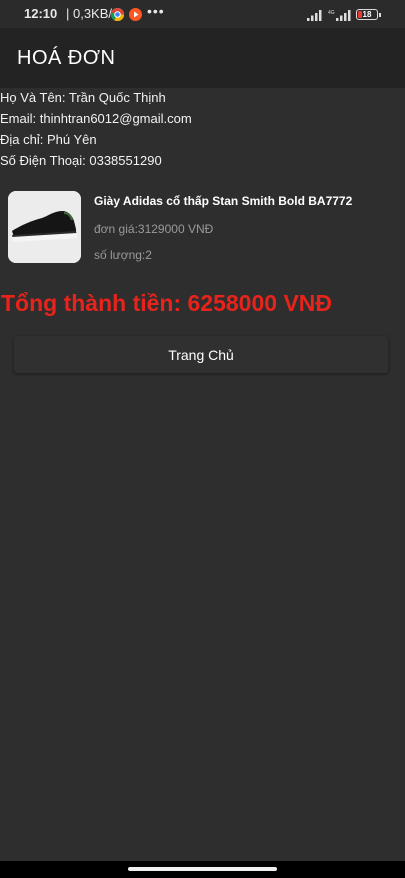 The image size is (405, 878). Describe the element at coordinates (167, 303) in the screenshot. I see `order-total: Tổng thành tiền: 6258000 VNĐ` at that location.